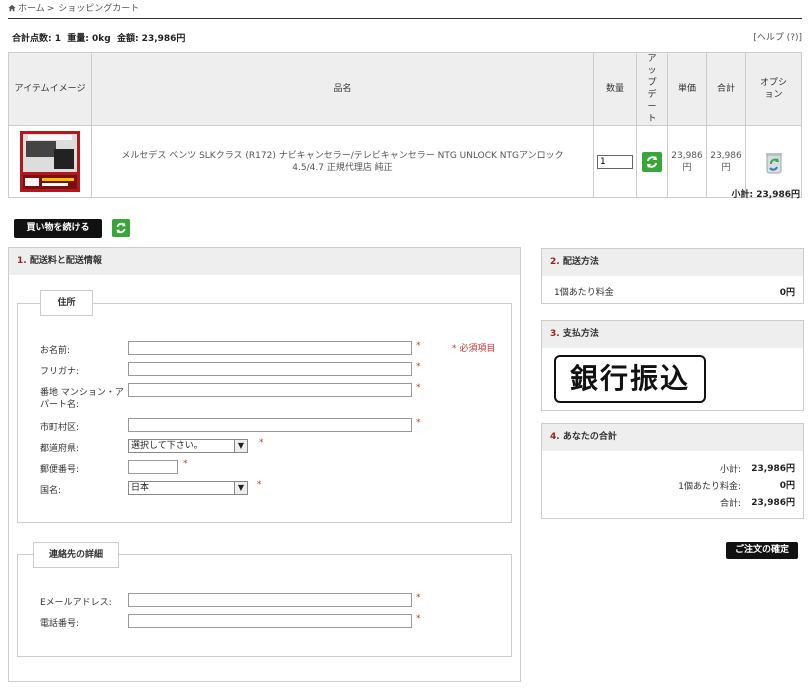 The width and height of the screenshot is (808, 691). What do you see at coordinates (773, 503) in the screenshot?
I see `grand-total-value: 23,986円` at bounding box center [773, 503].